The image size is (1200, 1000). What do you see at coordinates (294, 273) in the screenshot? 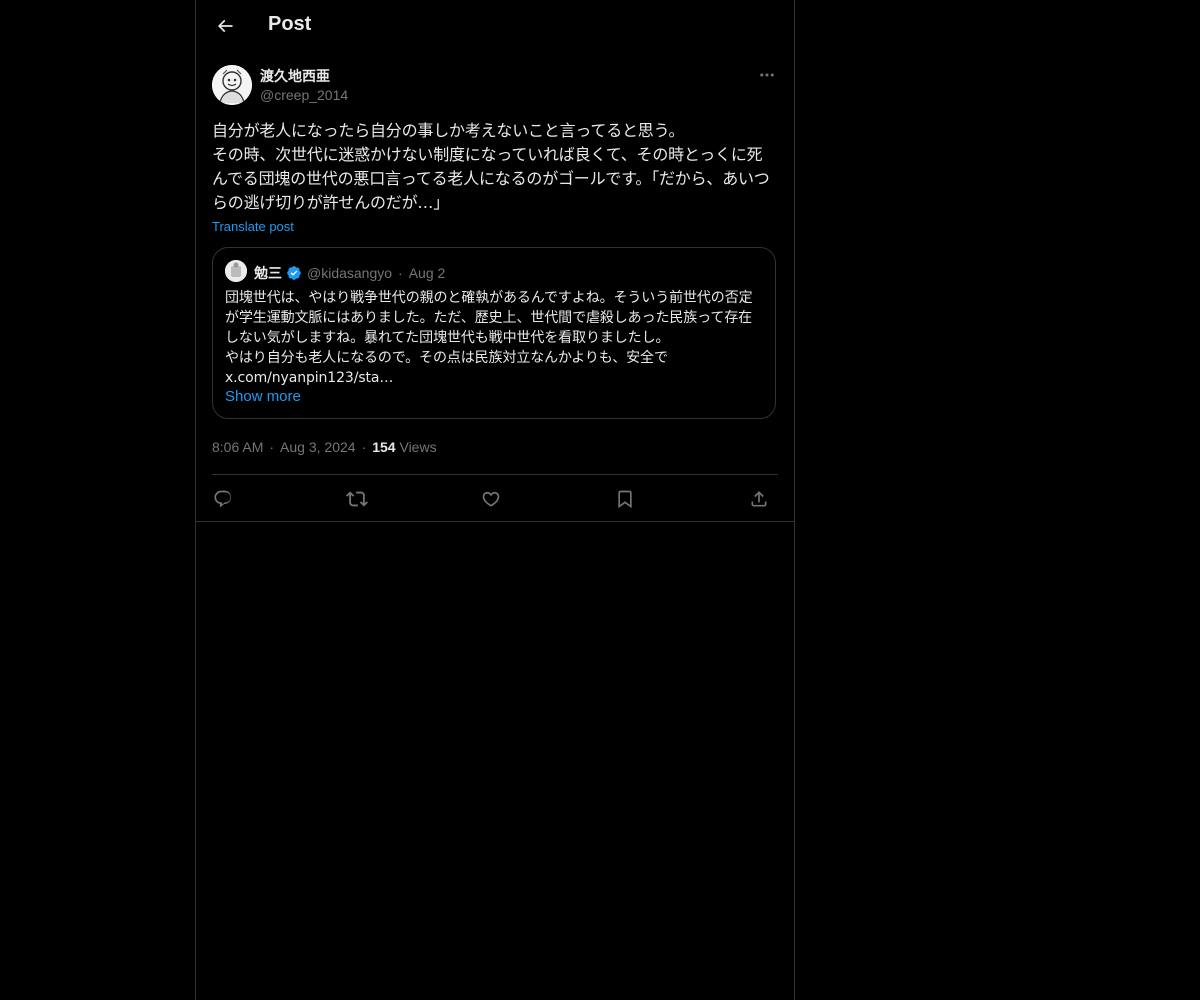
I see `verified-badge-icon` at bounding box center [294, 273].